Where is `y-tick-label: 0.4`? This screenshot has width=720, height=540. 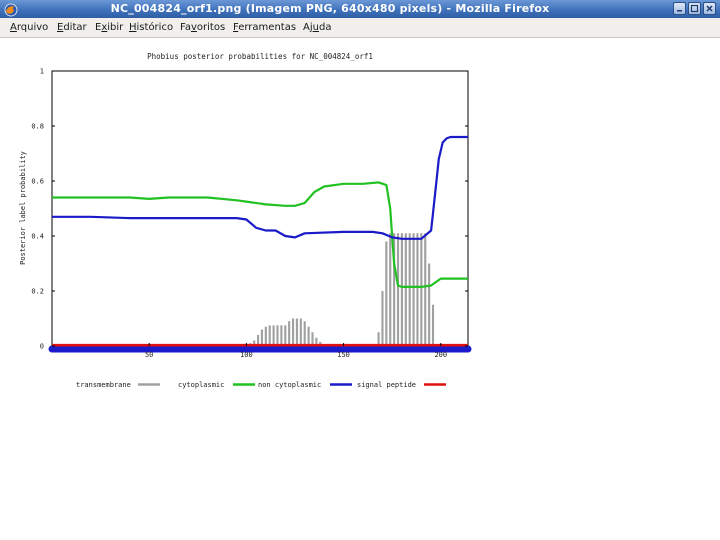
y-tick-label: 0.4 is located at coordinates (37, 237).